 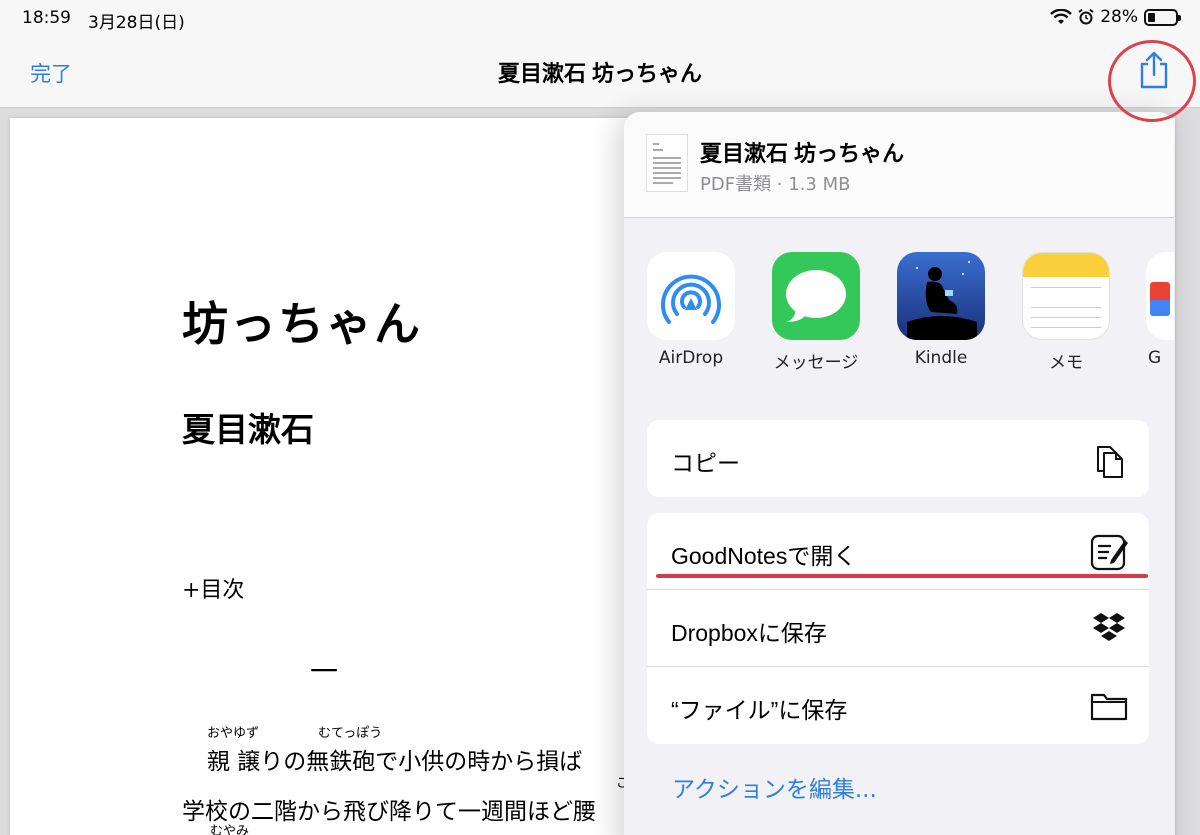 What do you see at coordinates (230, 829) in the screenshot?
I see `ruby-text: むやみ` at bounding box center [230, 829].